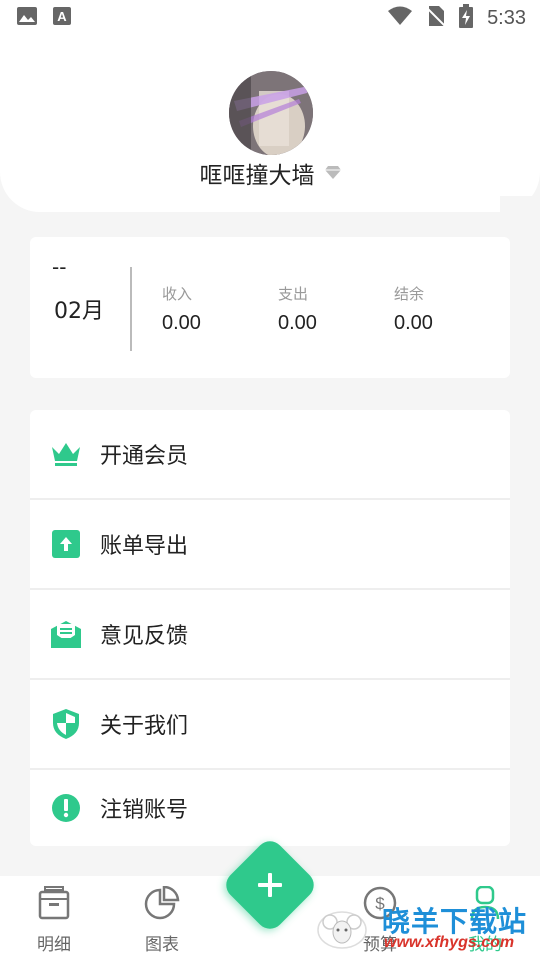 This screenshot has height=960, width=540. I want to click on nav-label-detail: 明细, so click(54, 945).